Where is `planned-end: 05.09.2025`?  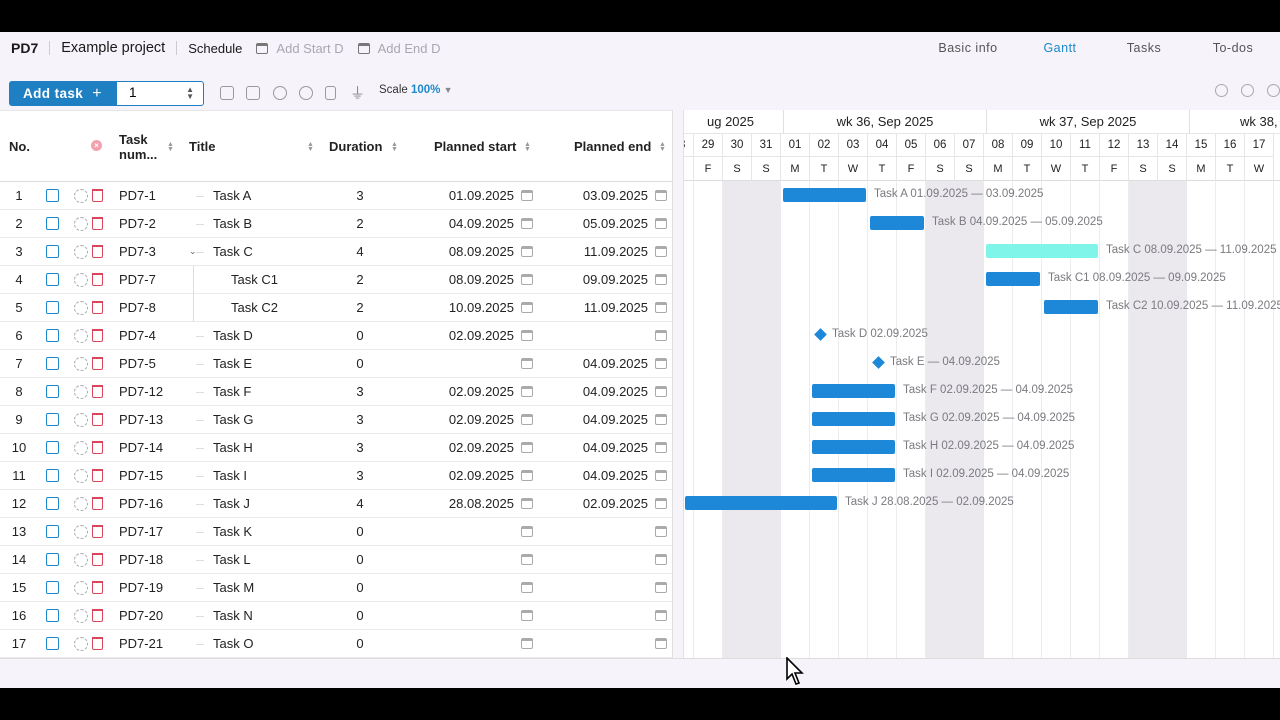
planned-end: 05.09.2025 is located at coordinates (591, 224).